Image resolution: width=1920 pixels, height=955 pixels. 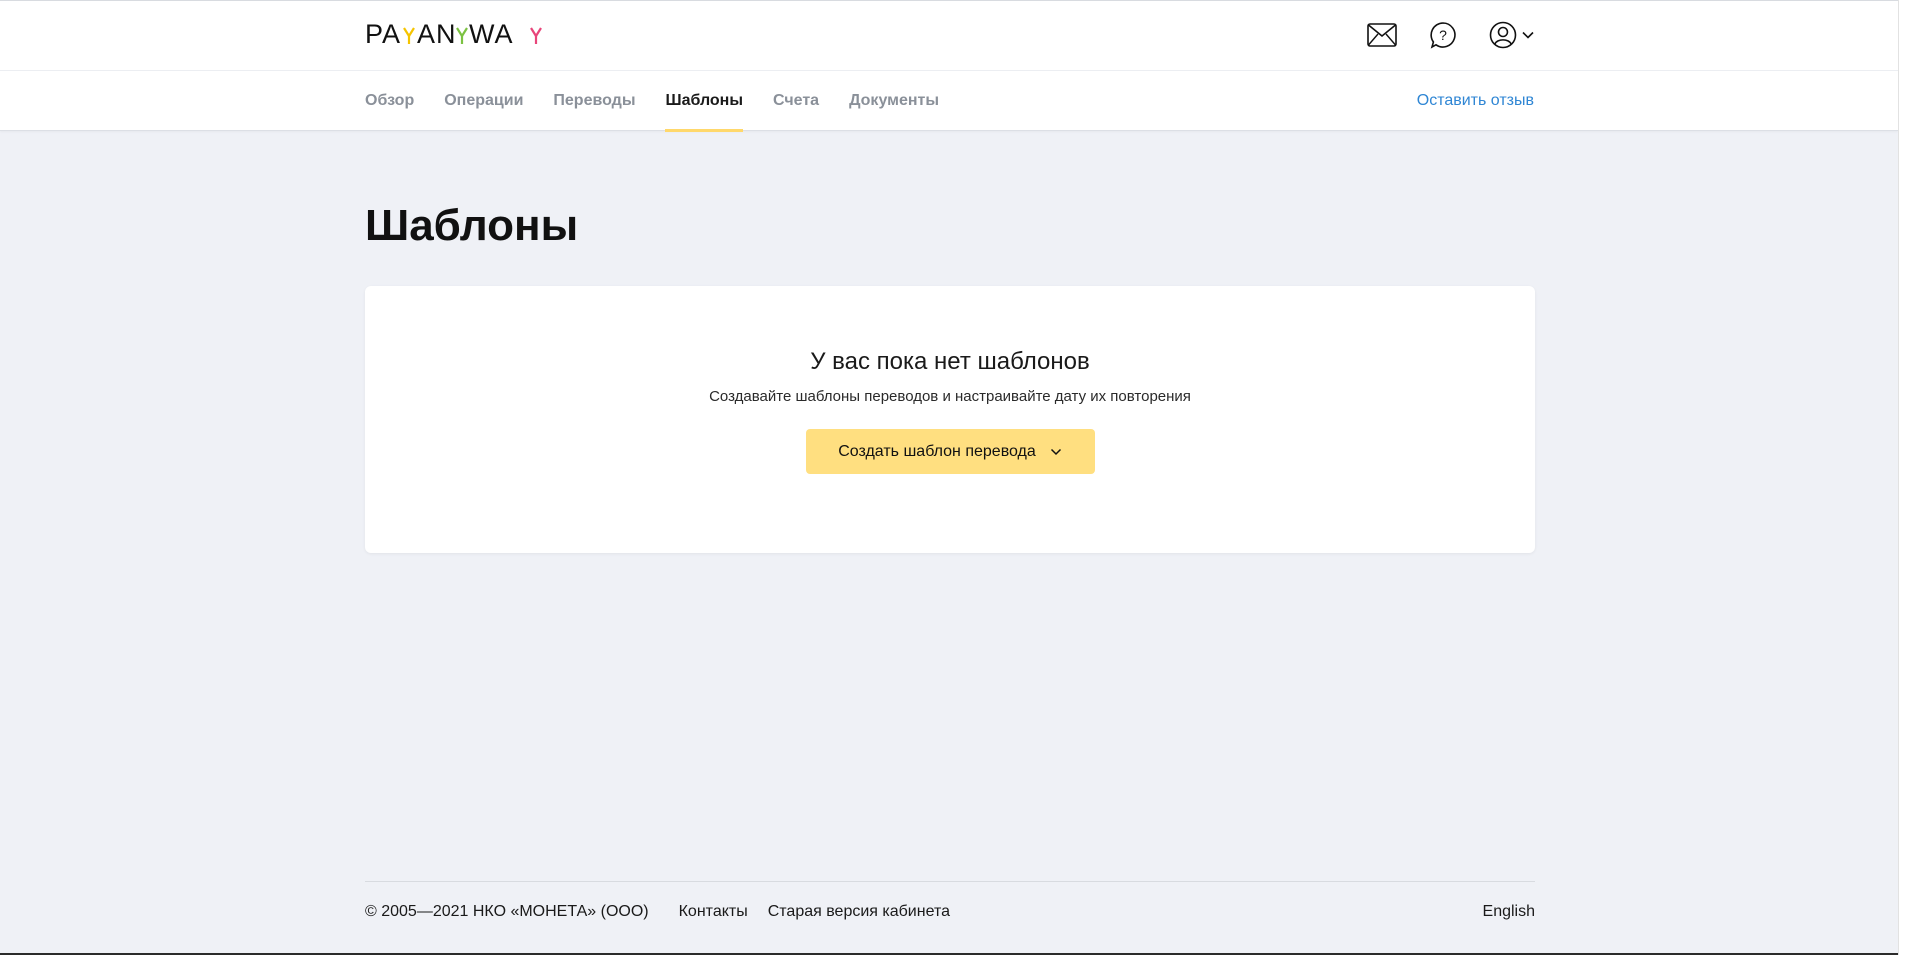 What do you see at coordinates (894, 101) in the screenshot?
I see `tab-documents: Документы` at bounding box center [894, 101].